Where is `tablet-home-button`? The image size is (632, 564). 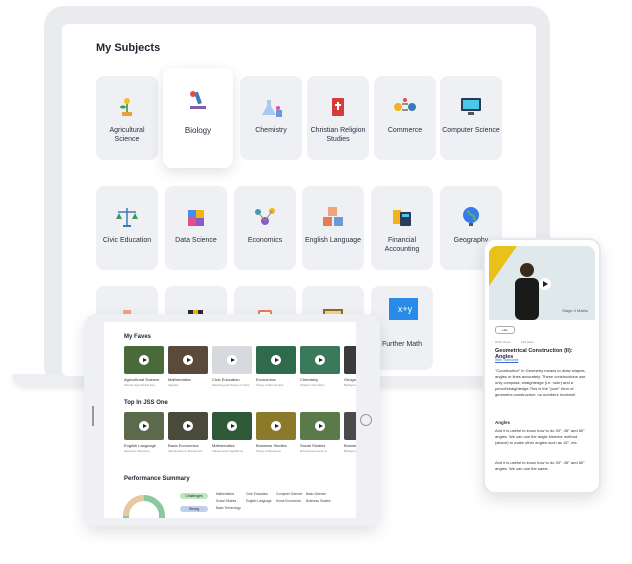
tablet-home-button is located at coordinates (366, 420).